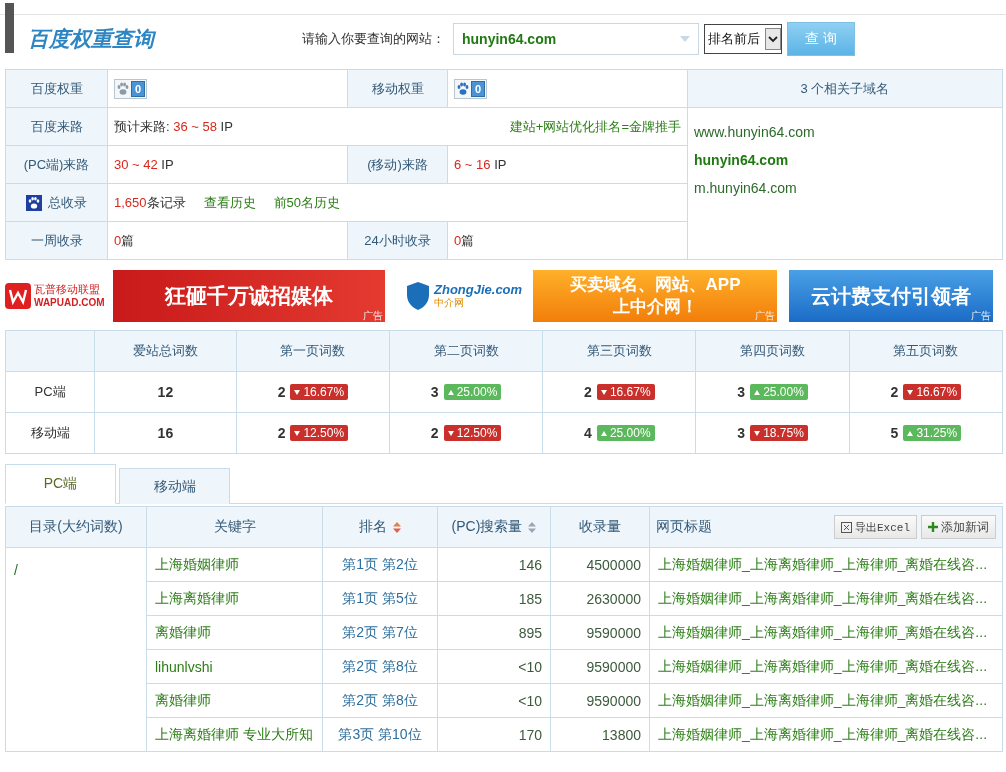  What do you see at coordinates (958, 527) in the screenshot?
I see `add-keyword-button: 添加新词` at bounding box center [958, 527].